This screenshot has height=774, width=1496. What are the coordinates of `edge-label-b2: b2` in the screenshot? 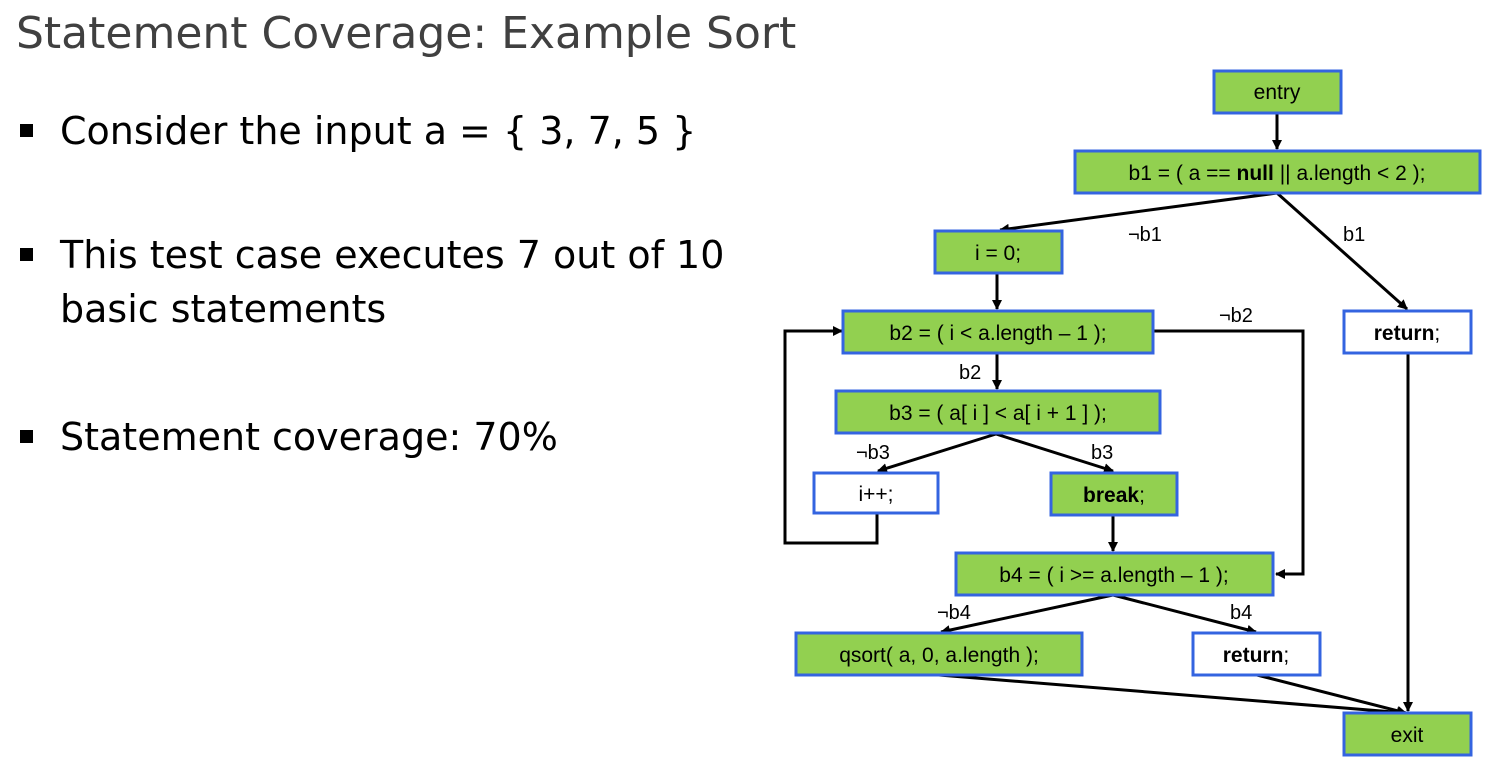 It's located at (970, 373).